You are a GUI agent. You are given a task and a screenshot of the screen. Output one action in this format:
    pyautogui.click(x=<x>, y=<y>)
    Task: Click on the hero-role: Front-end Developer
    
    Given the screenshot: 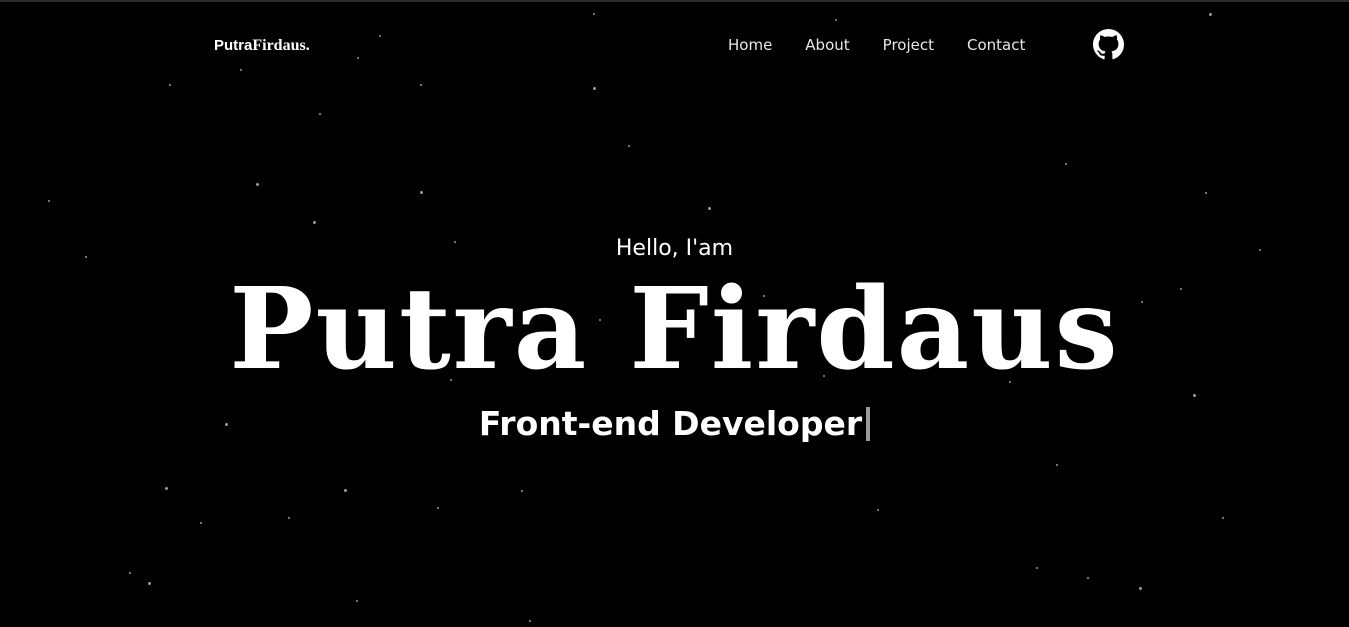 What is the action you would take?
    pyautogui.click(x=670, y=423)
    